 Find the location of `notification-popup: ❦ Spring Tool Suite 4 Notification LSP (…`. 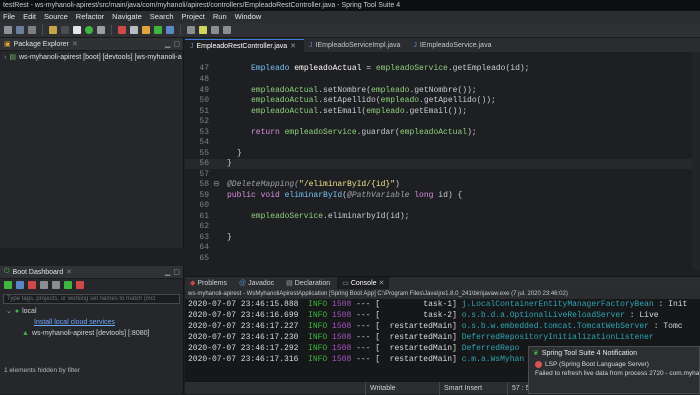

notification-popup: ❦ Spring Tool Suite 4 Notification LSP (… is located at coordinates (614, 370).